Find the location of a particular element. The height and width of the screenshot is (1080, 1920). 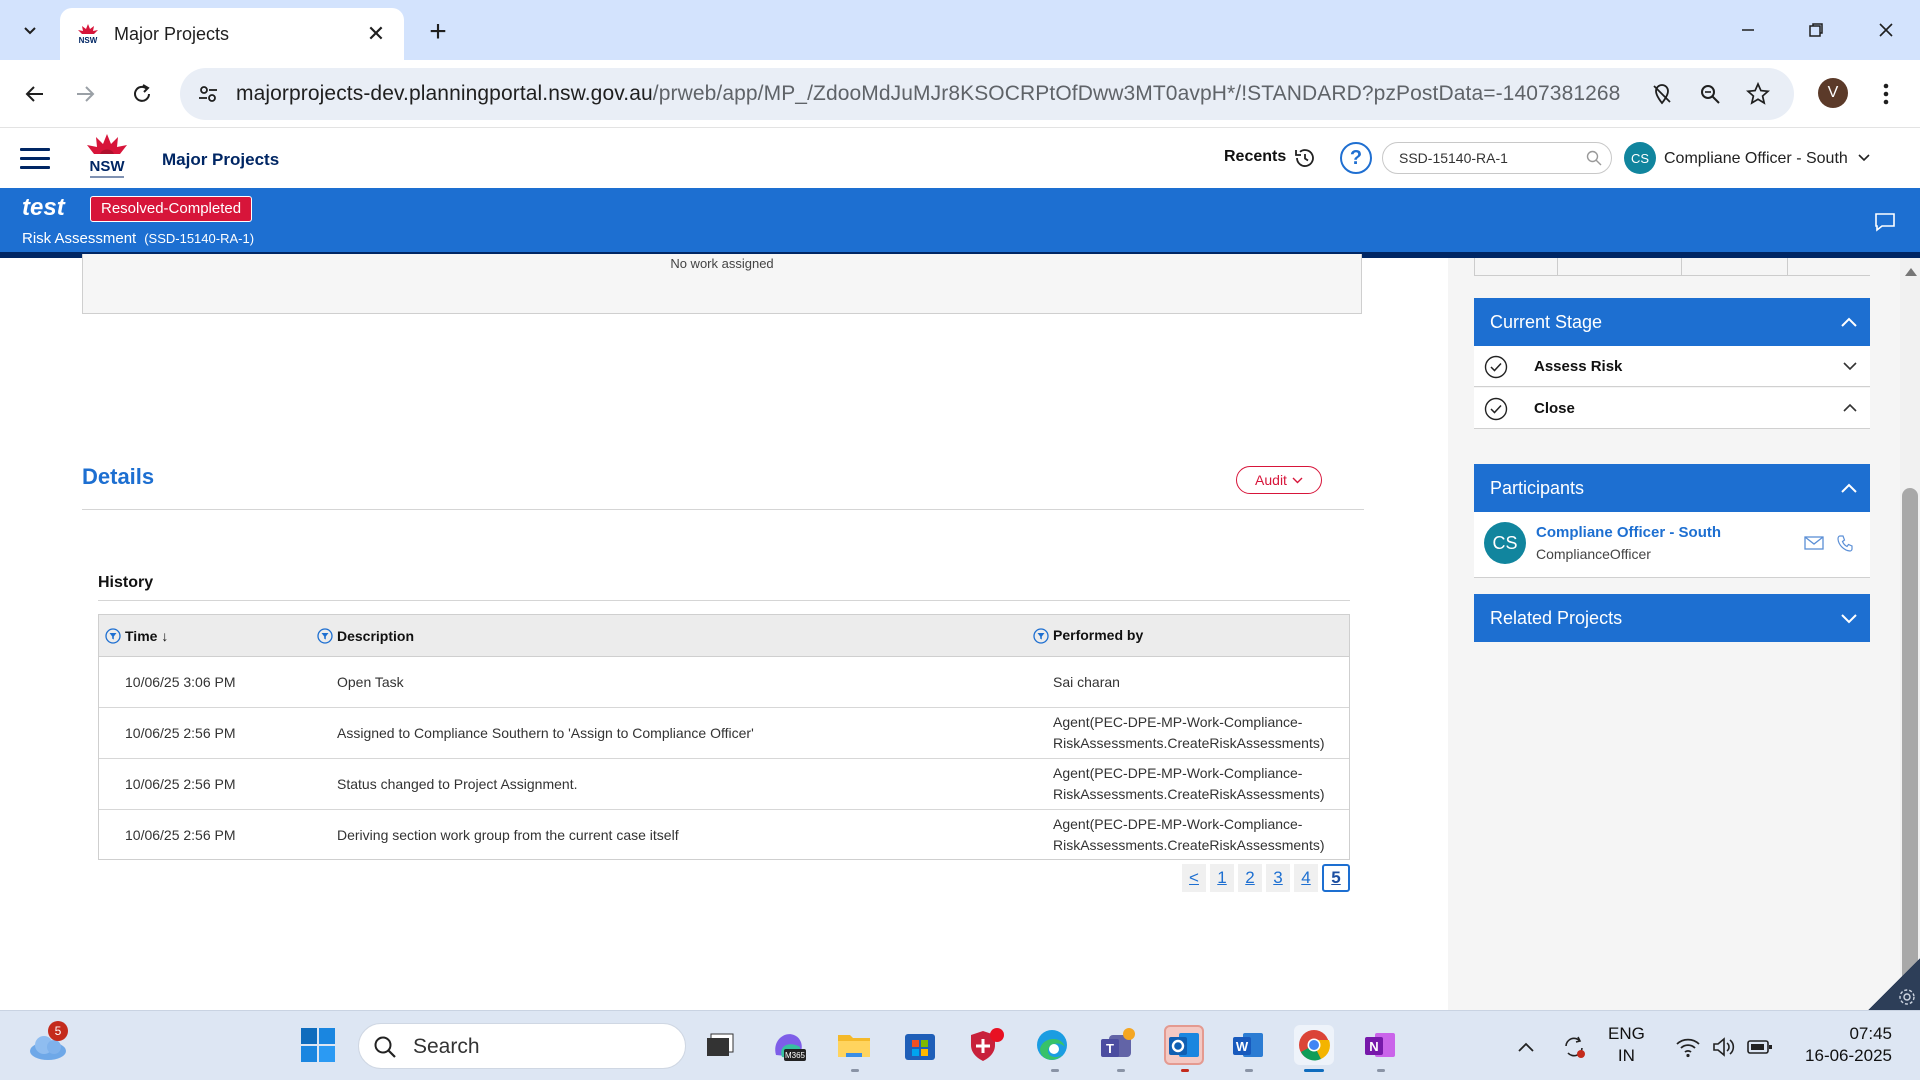

recents-link: Recents is located at coordinates (1255, 157).